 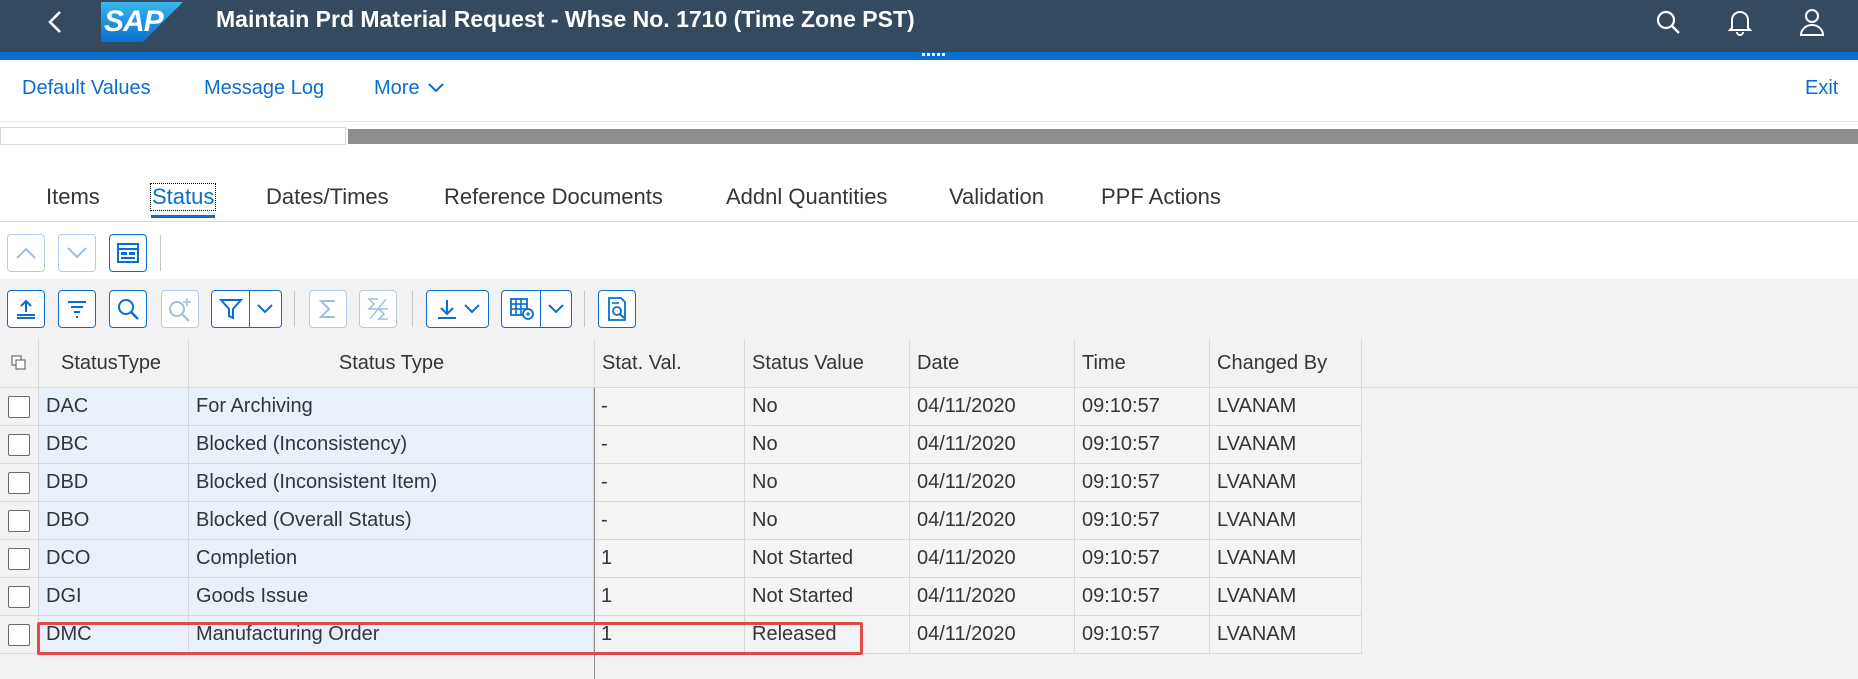 What do you see at coordinates (246, 309) in the screenshot?
I see `filter-button` at bounding box center [246, 309].